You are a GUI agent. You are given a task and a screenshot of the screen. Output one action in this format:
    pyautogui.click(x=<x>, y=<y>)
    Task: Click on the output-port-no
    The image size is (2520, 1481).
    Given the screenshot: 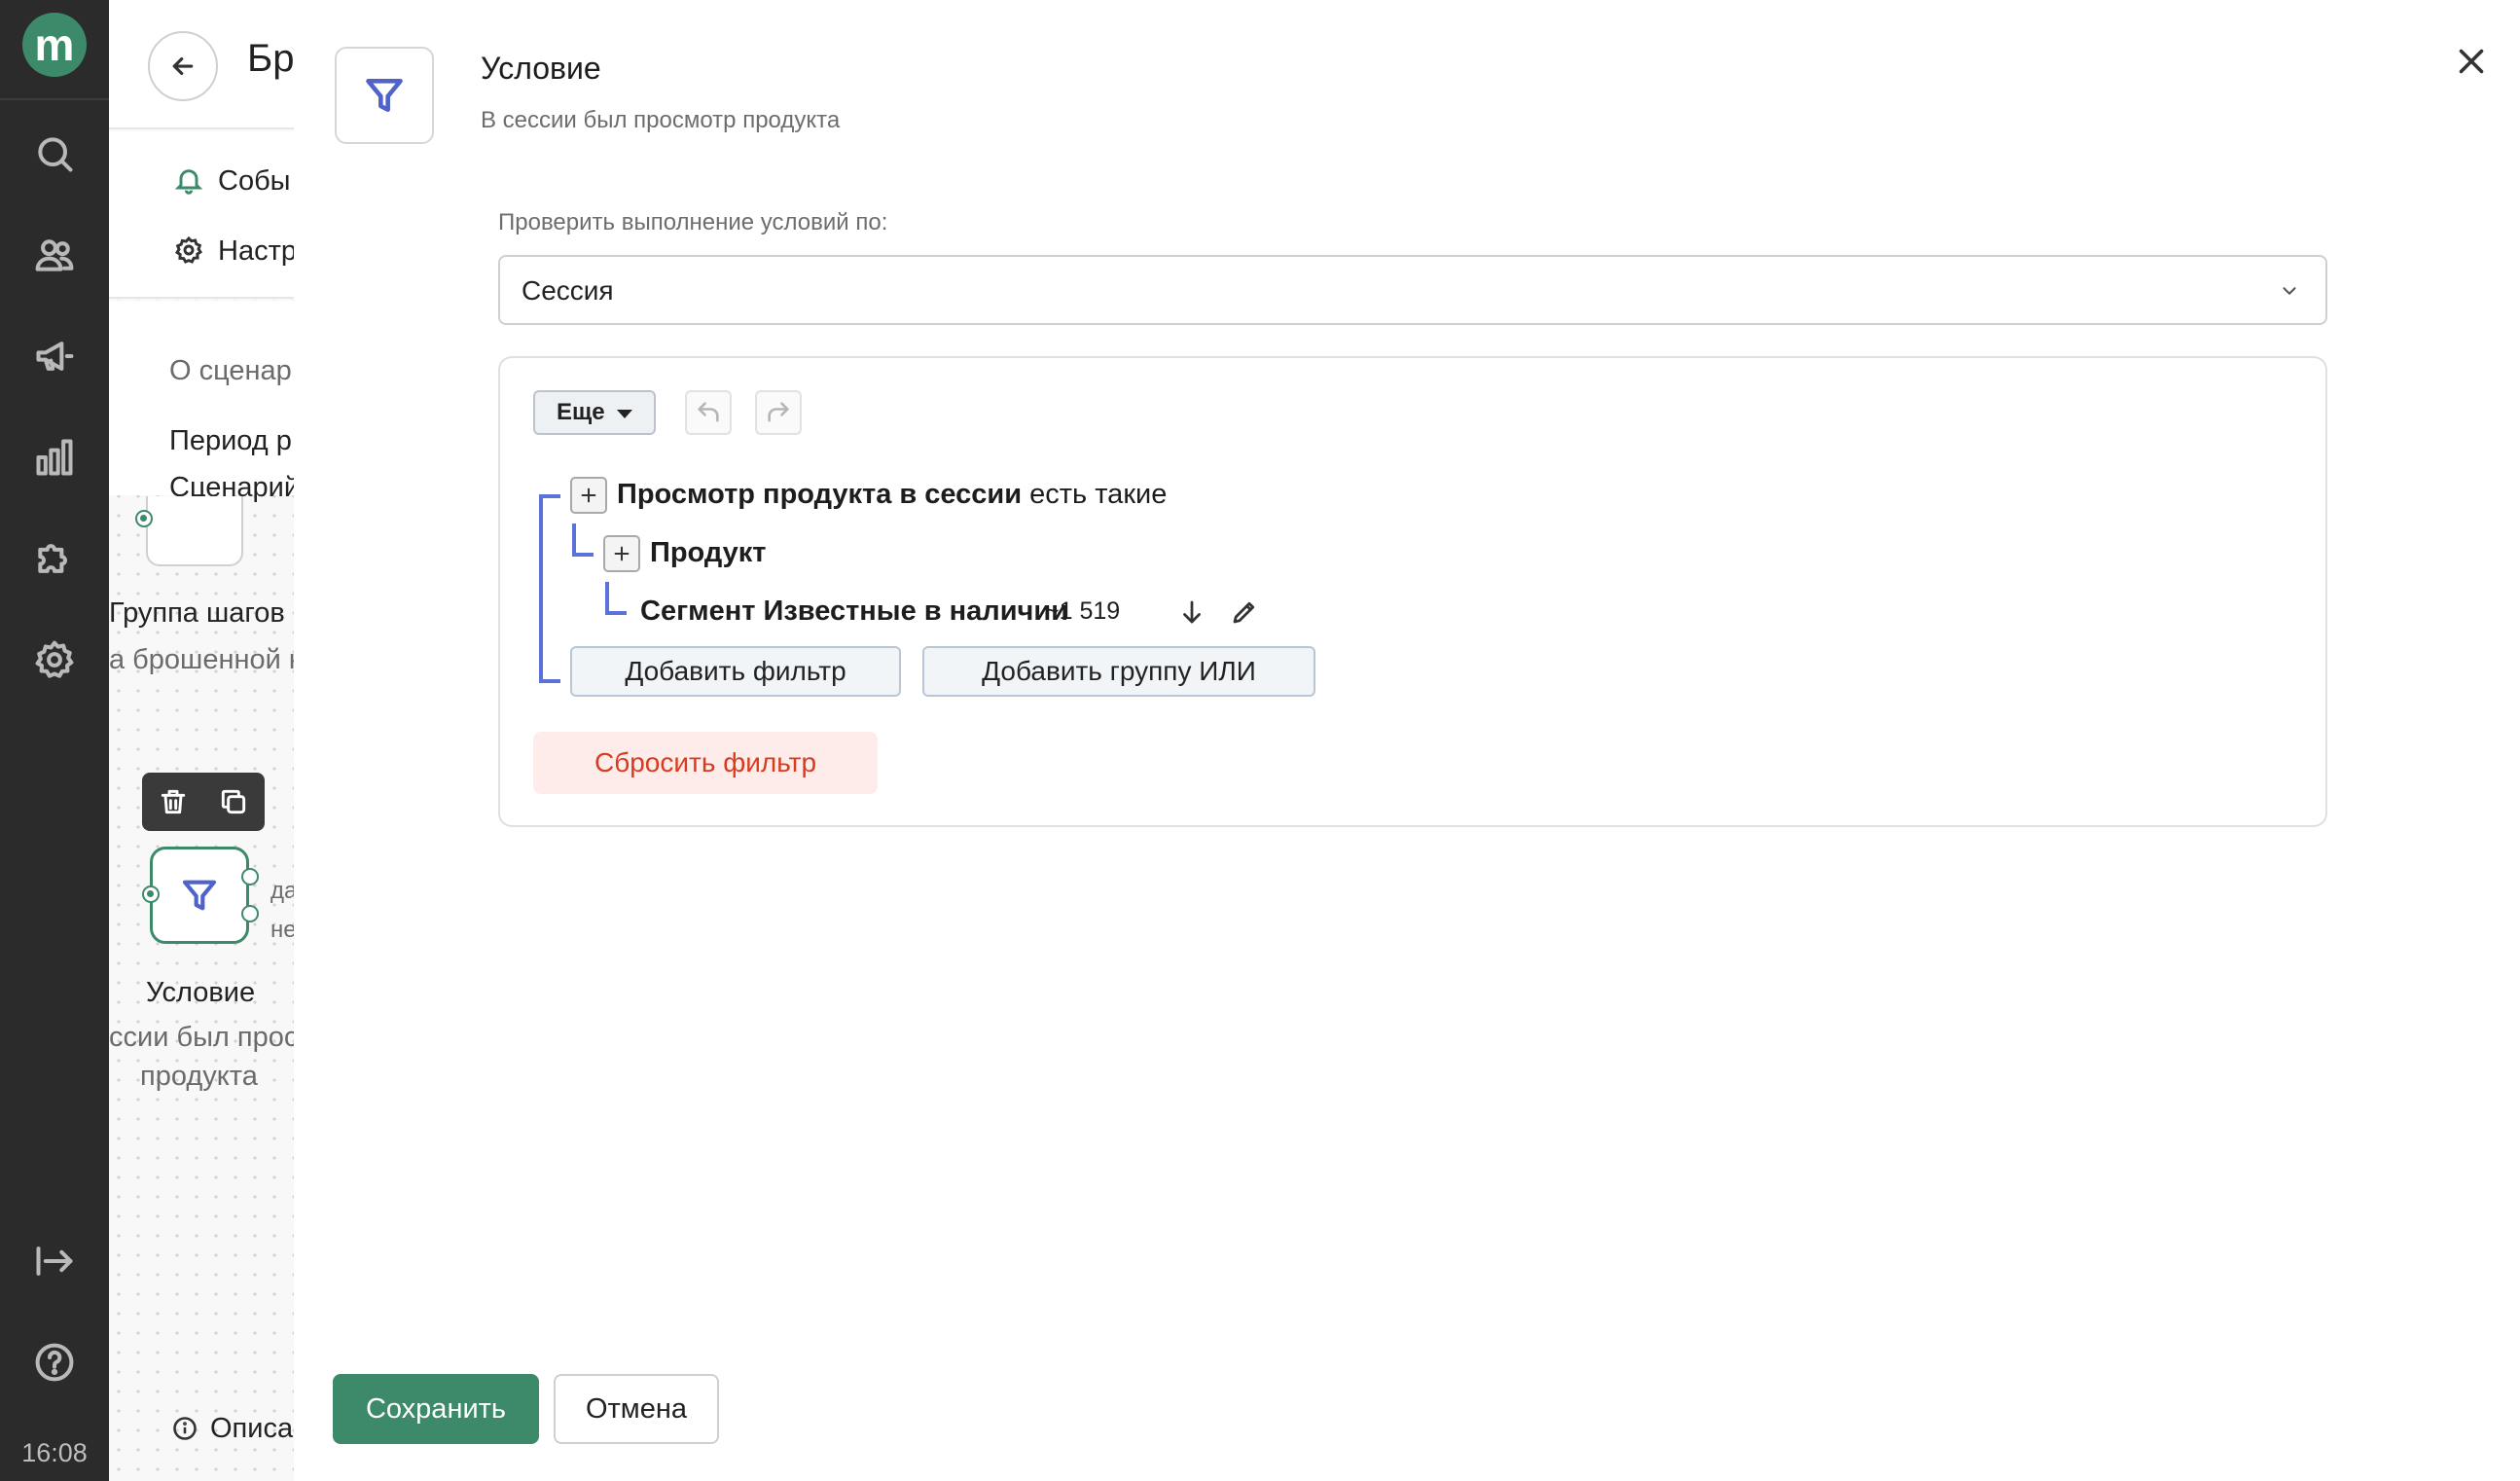 What is the action you would take?
    pyautogui.click(x=250, y=914)
    